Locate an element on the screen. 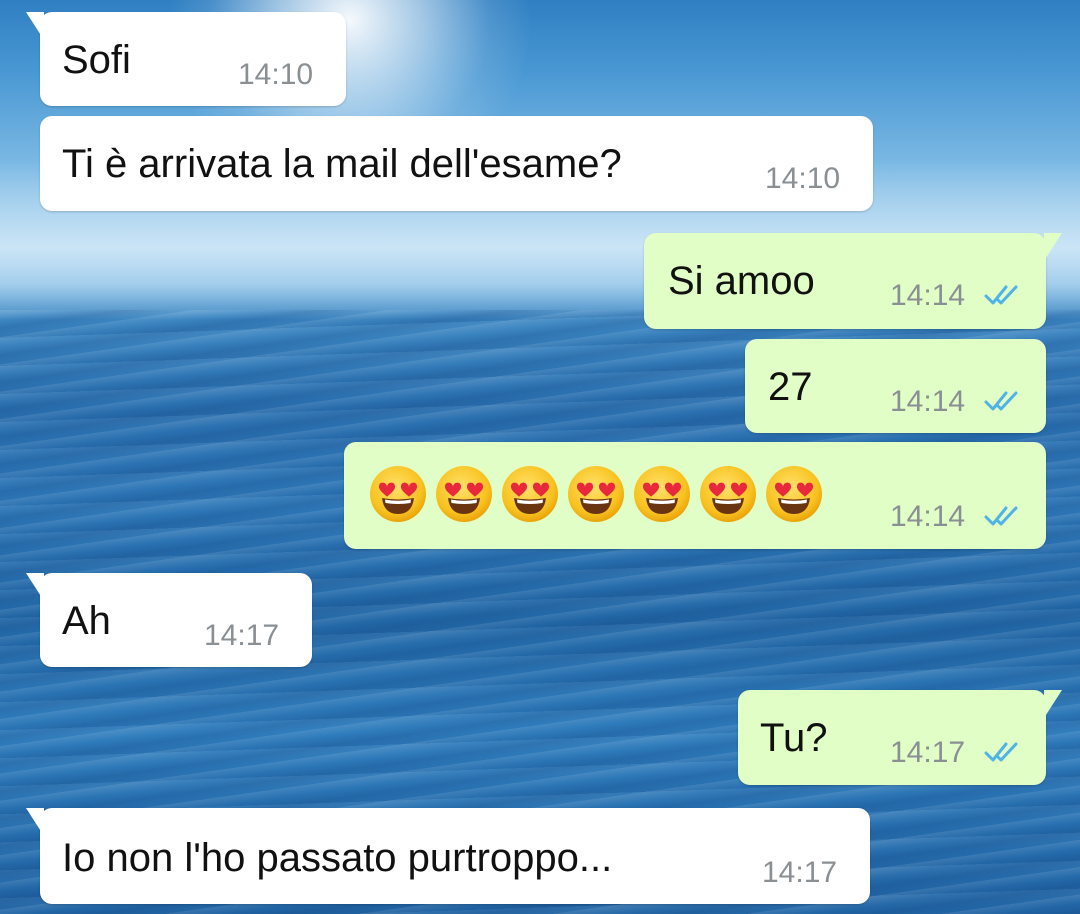  emoji-row is located at coordinates (596, 494).